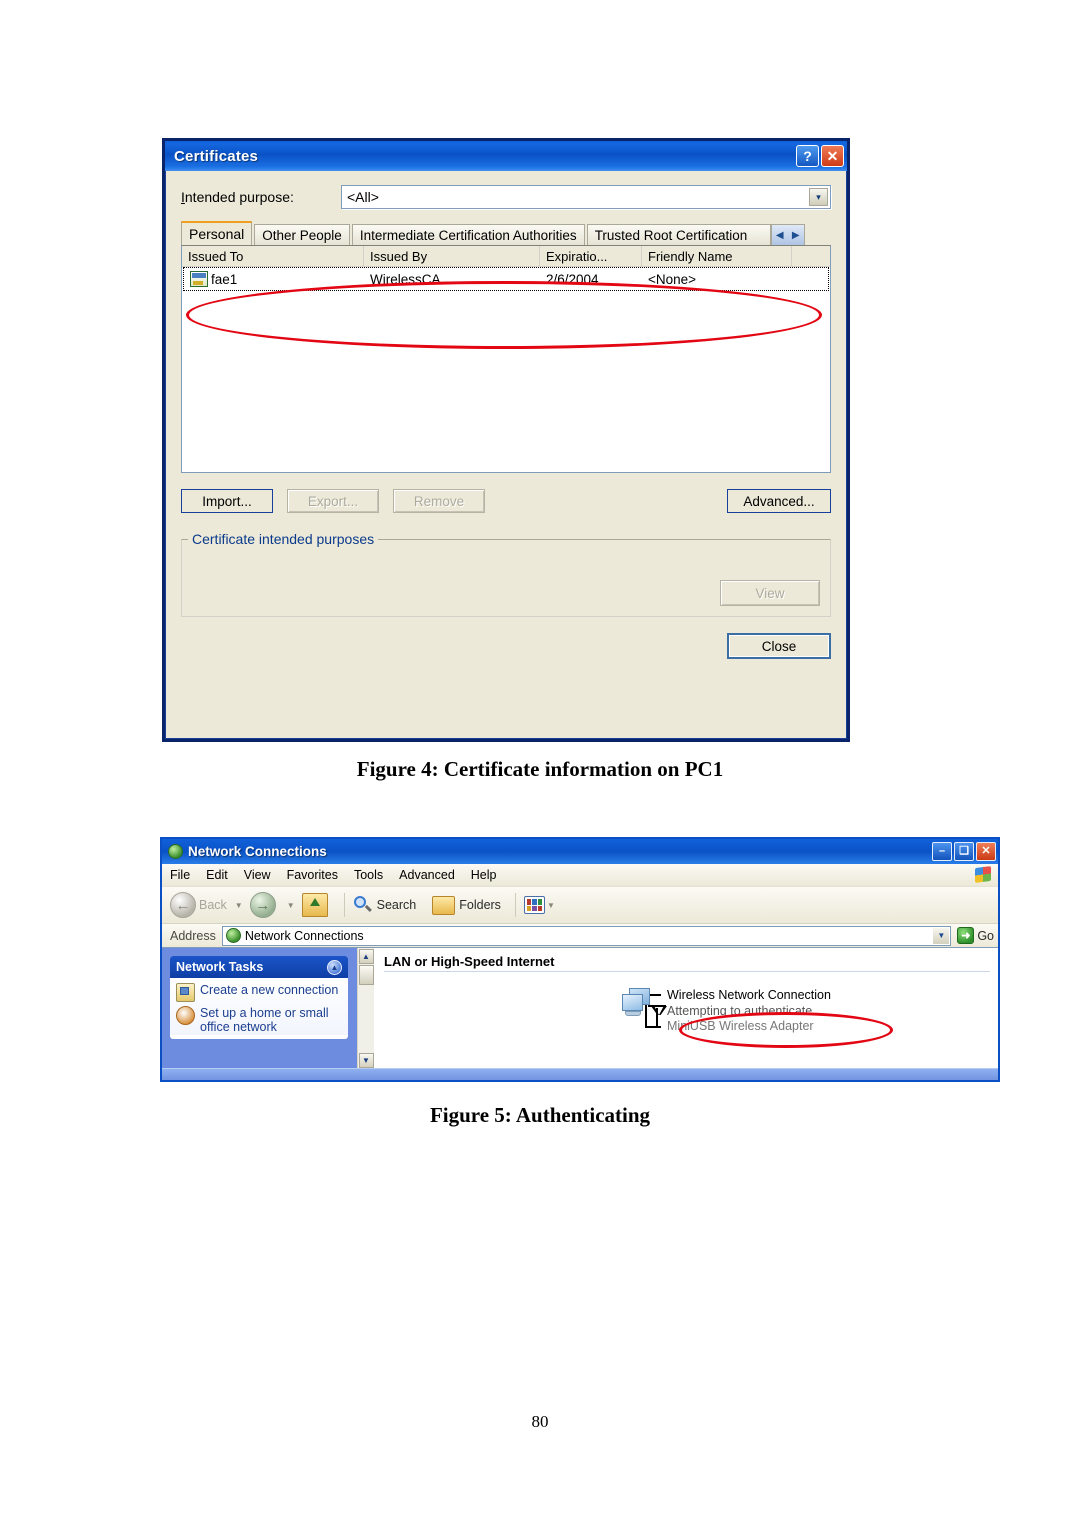  What do you see at coordinates (224, 279) in the screenshot?
I see `cell-issued-to-text: fae1` at bounding box center [224, 279].